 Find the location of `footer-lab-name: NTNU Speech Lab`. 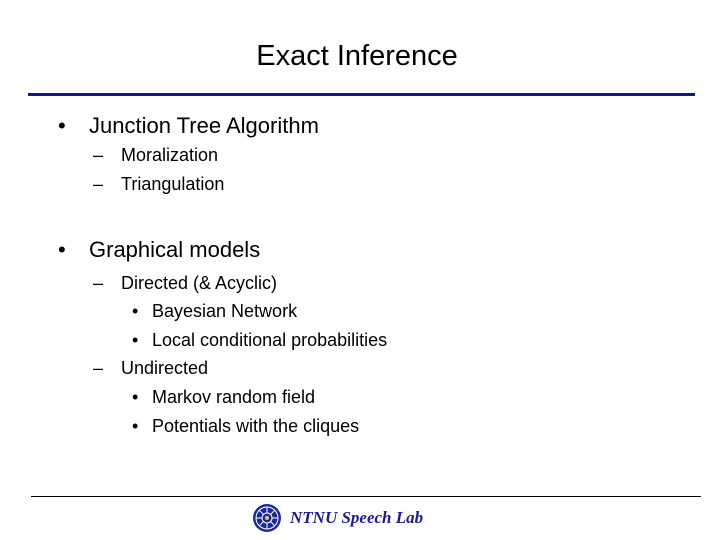

footer-lab-name: NTNU Speech Lab is located at coordinates (357, 517).